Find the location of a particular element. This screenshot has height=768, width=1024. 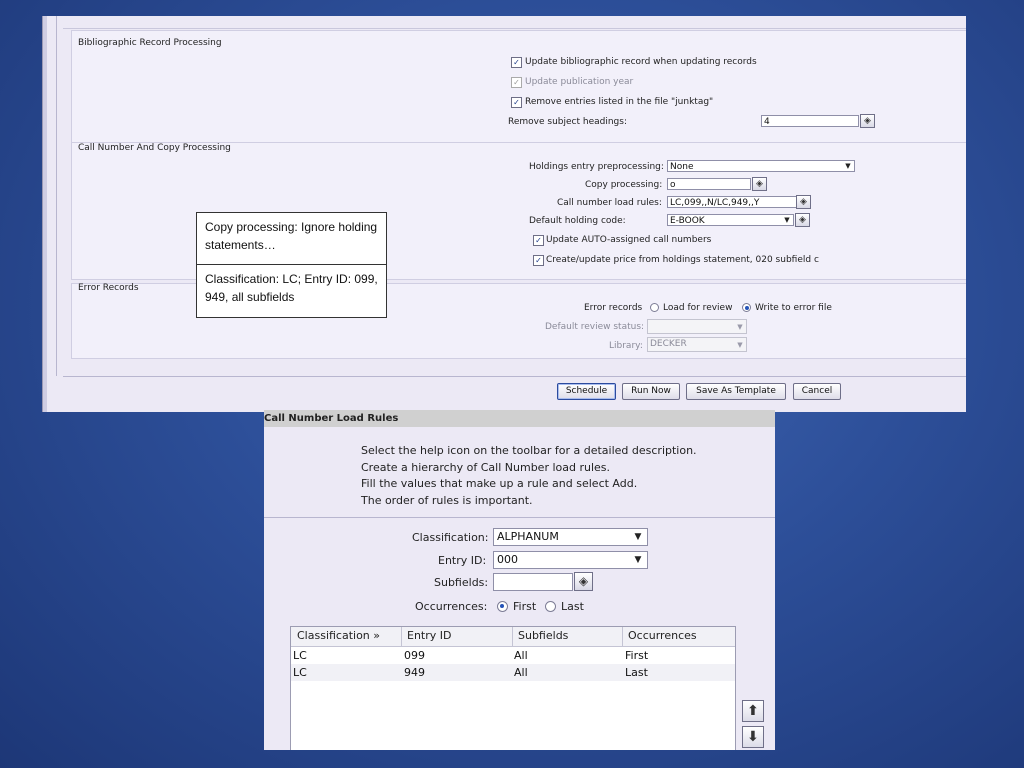

remove-junktag-checkbox: ✓ is located at coordinates (516, 102).